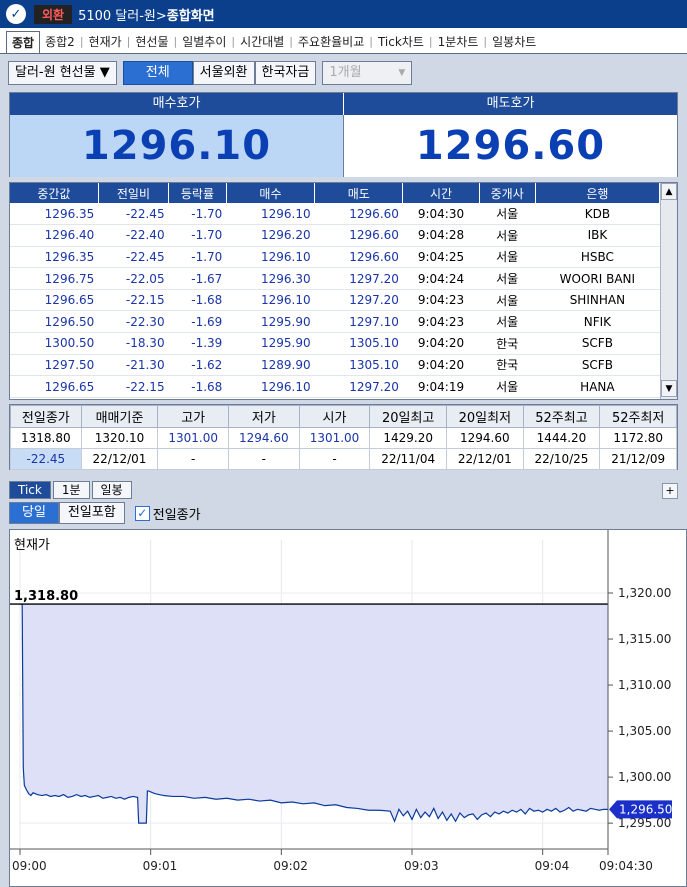 The image size is (687, 887). I want to click on x-tick-label: 09:02, so click(290, 866).